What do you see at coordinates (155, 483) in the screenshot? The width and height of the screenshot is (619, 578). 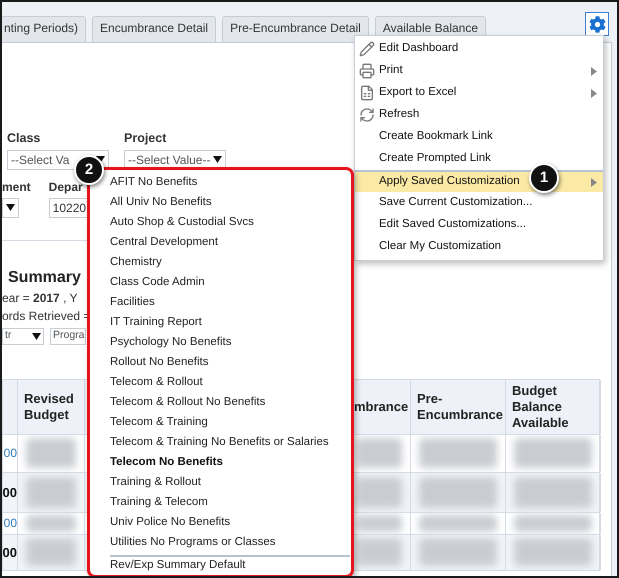 I see `customization-item: Training & Rollout` at bounding box center [155, 483].